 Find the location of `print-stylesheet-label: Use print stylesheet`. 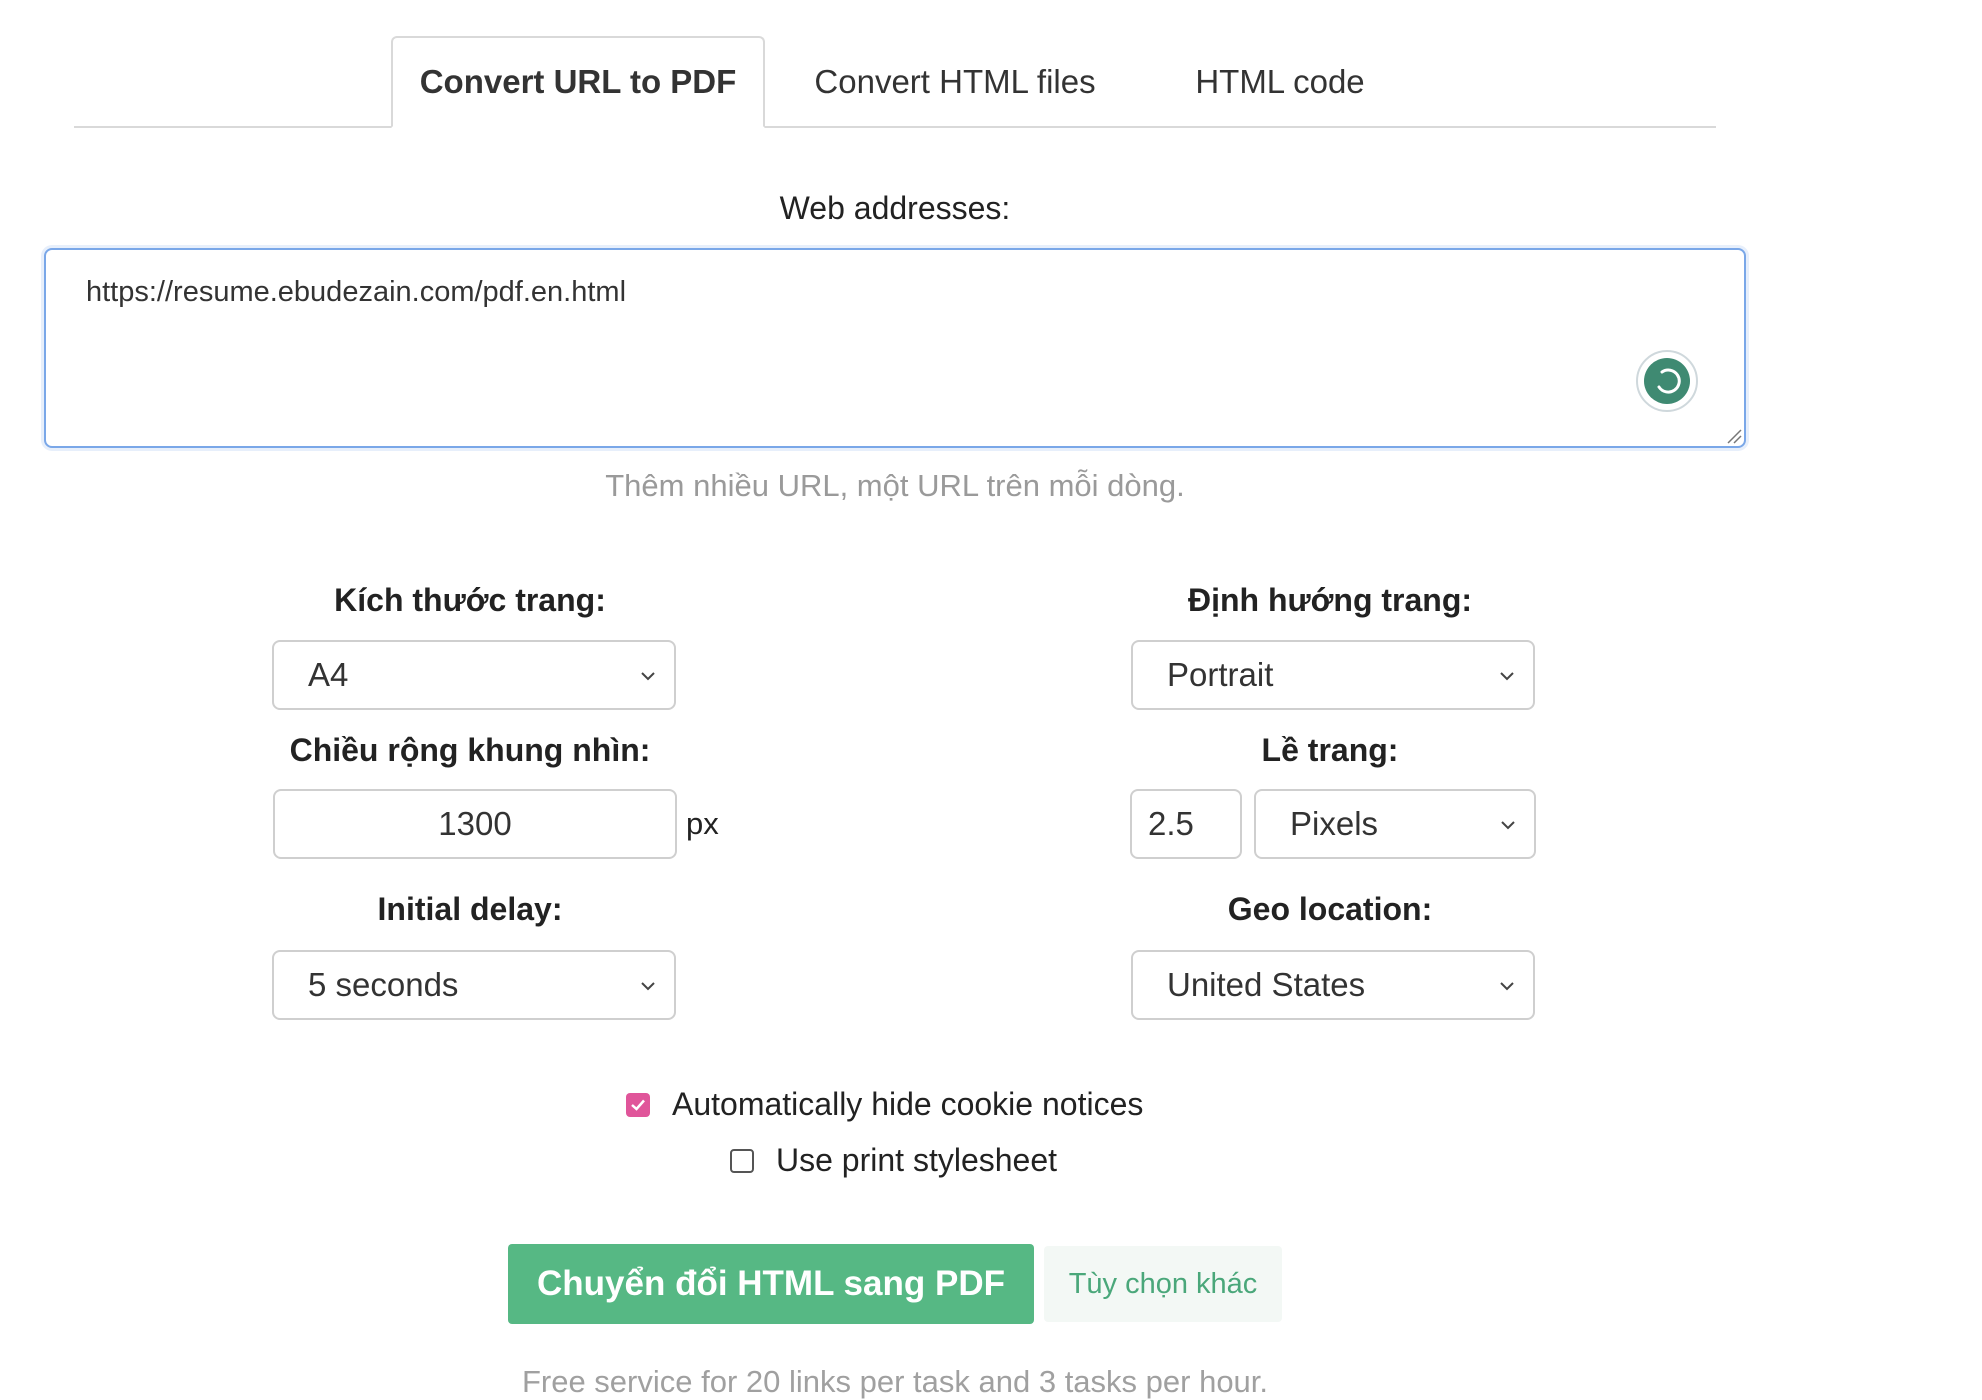

print-stylesheet-label: Use print stylesheet is located at coordinates (917, 1160).